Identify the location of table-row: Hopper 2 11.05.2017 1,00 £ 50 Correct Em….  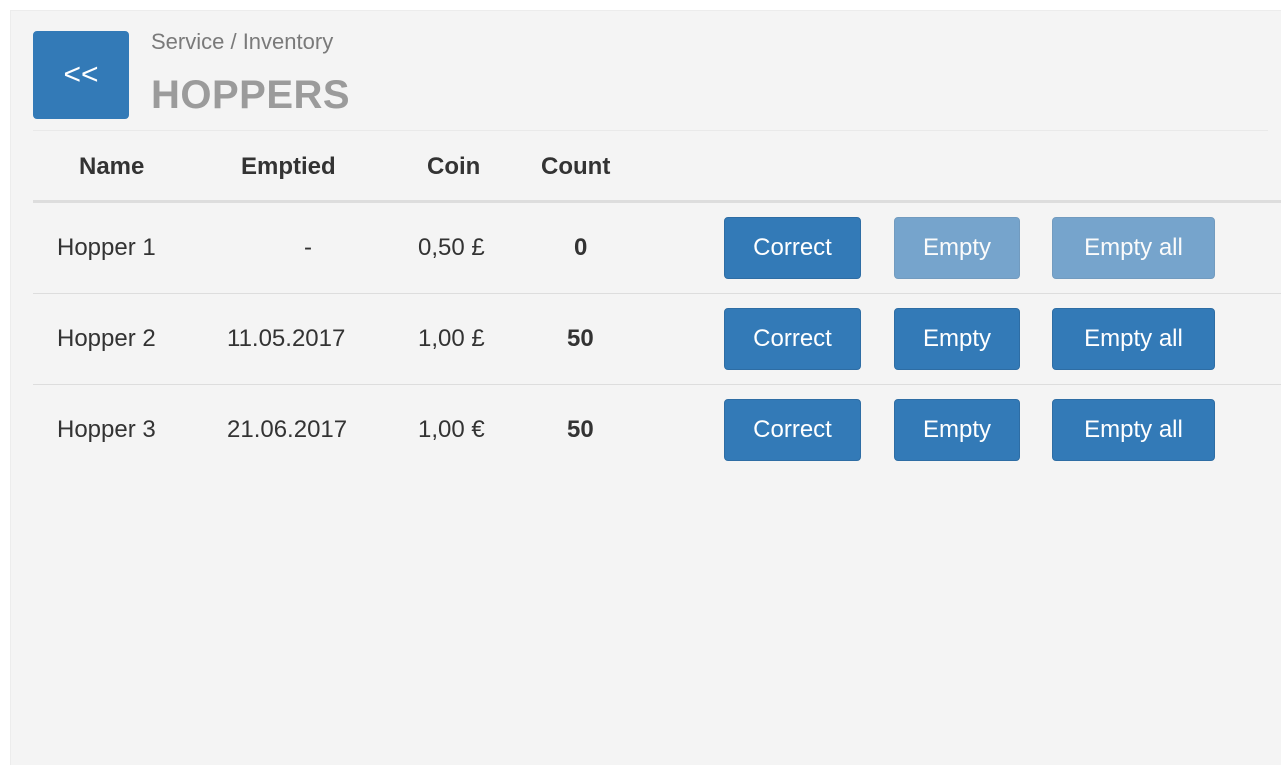
(657, 339).